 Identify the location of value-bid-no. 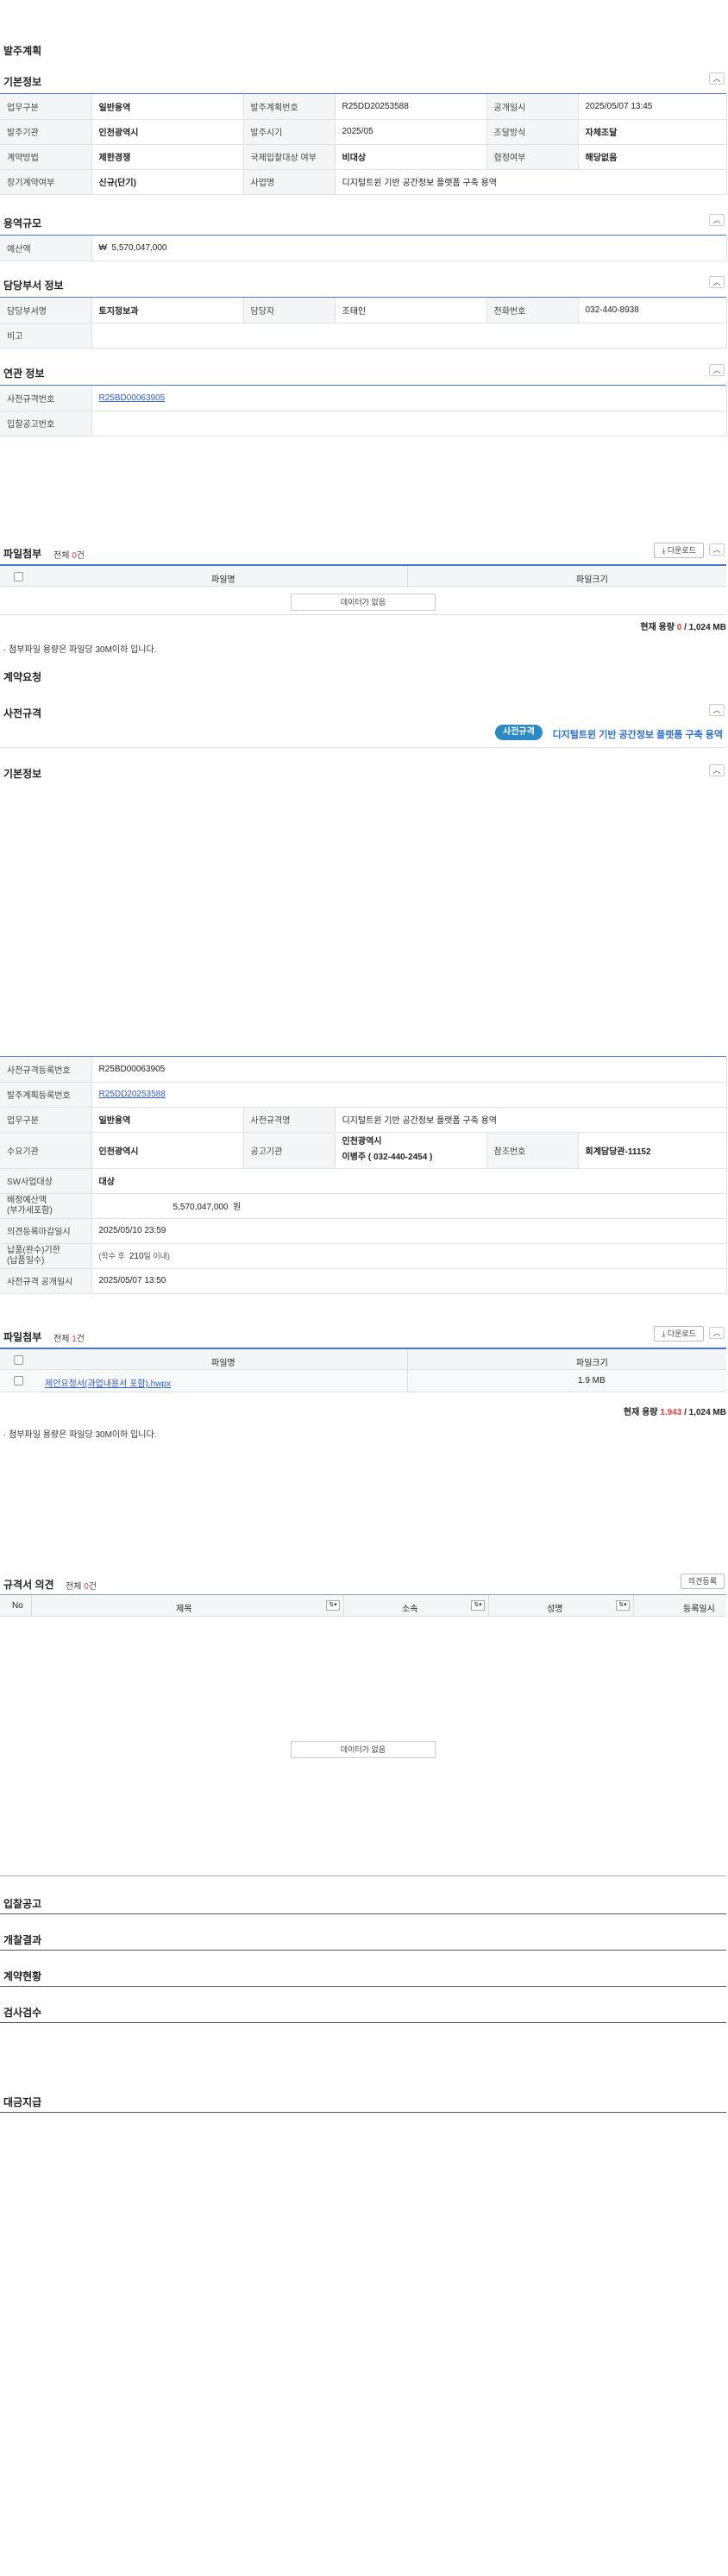
(409, 424).